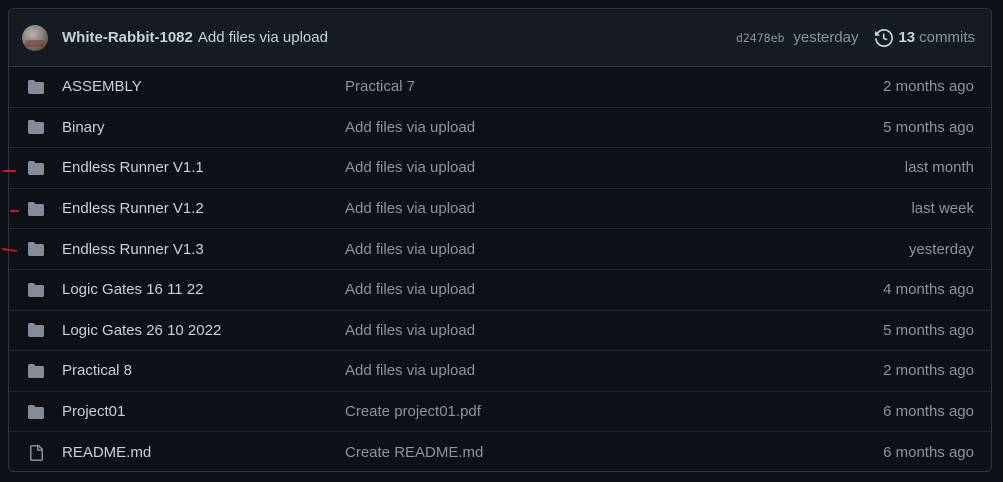 Image resolution: width=1003 pixels, height=482 pixels. What do you see at coordinates (614, 411) in the screenshot?
I see `file-commit-message-link: Create project01.pdf` at bounding box center [614, 411].